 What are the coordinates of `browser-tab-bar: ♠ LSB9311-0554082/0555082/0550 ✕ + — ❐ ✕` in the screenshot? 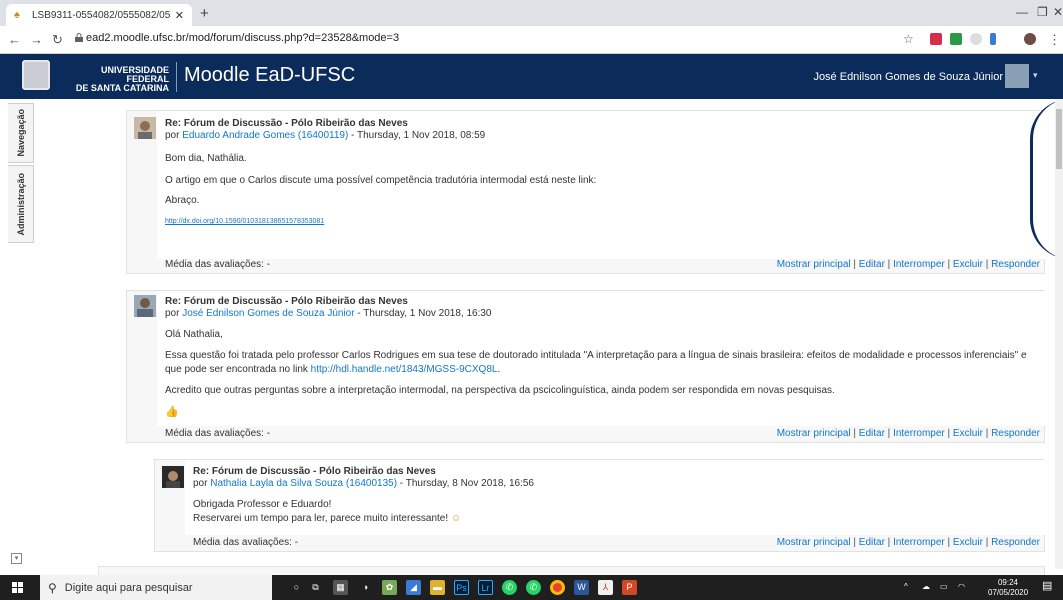 It's located at (531, 13).